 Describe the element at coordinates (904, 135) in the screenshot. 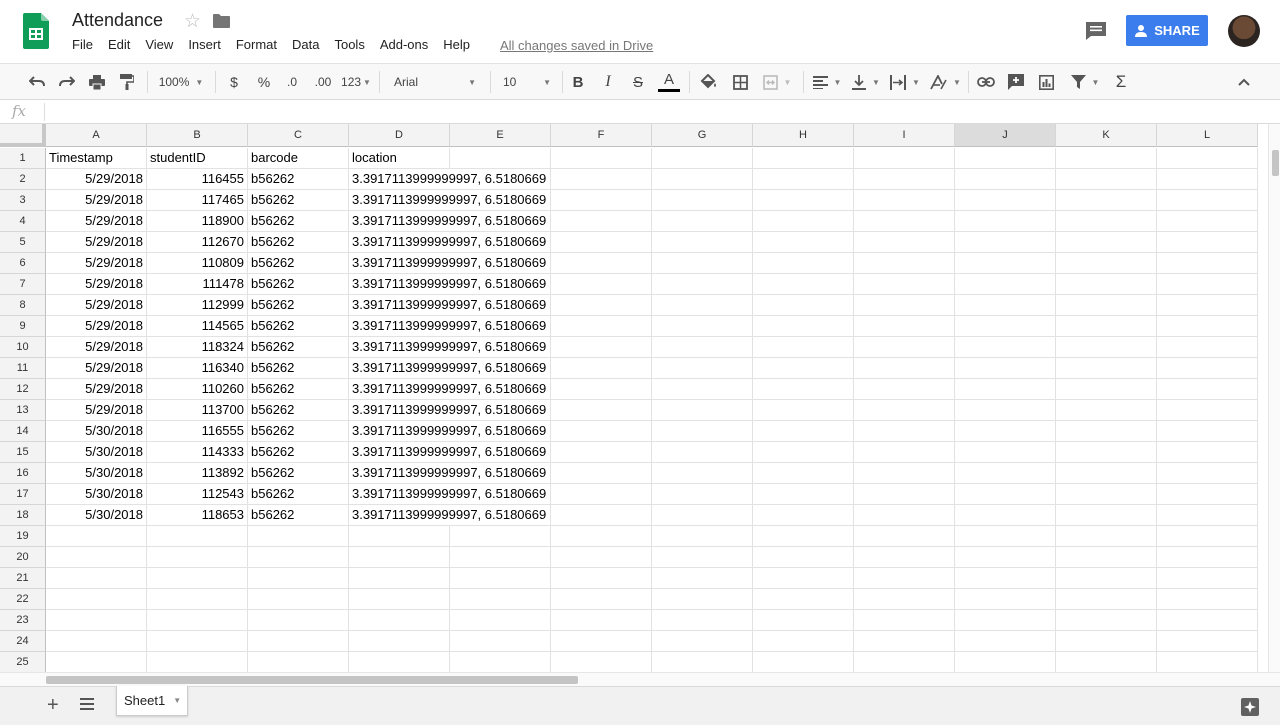

I see `column-header-i: I` at that location.